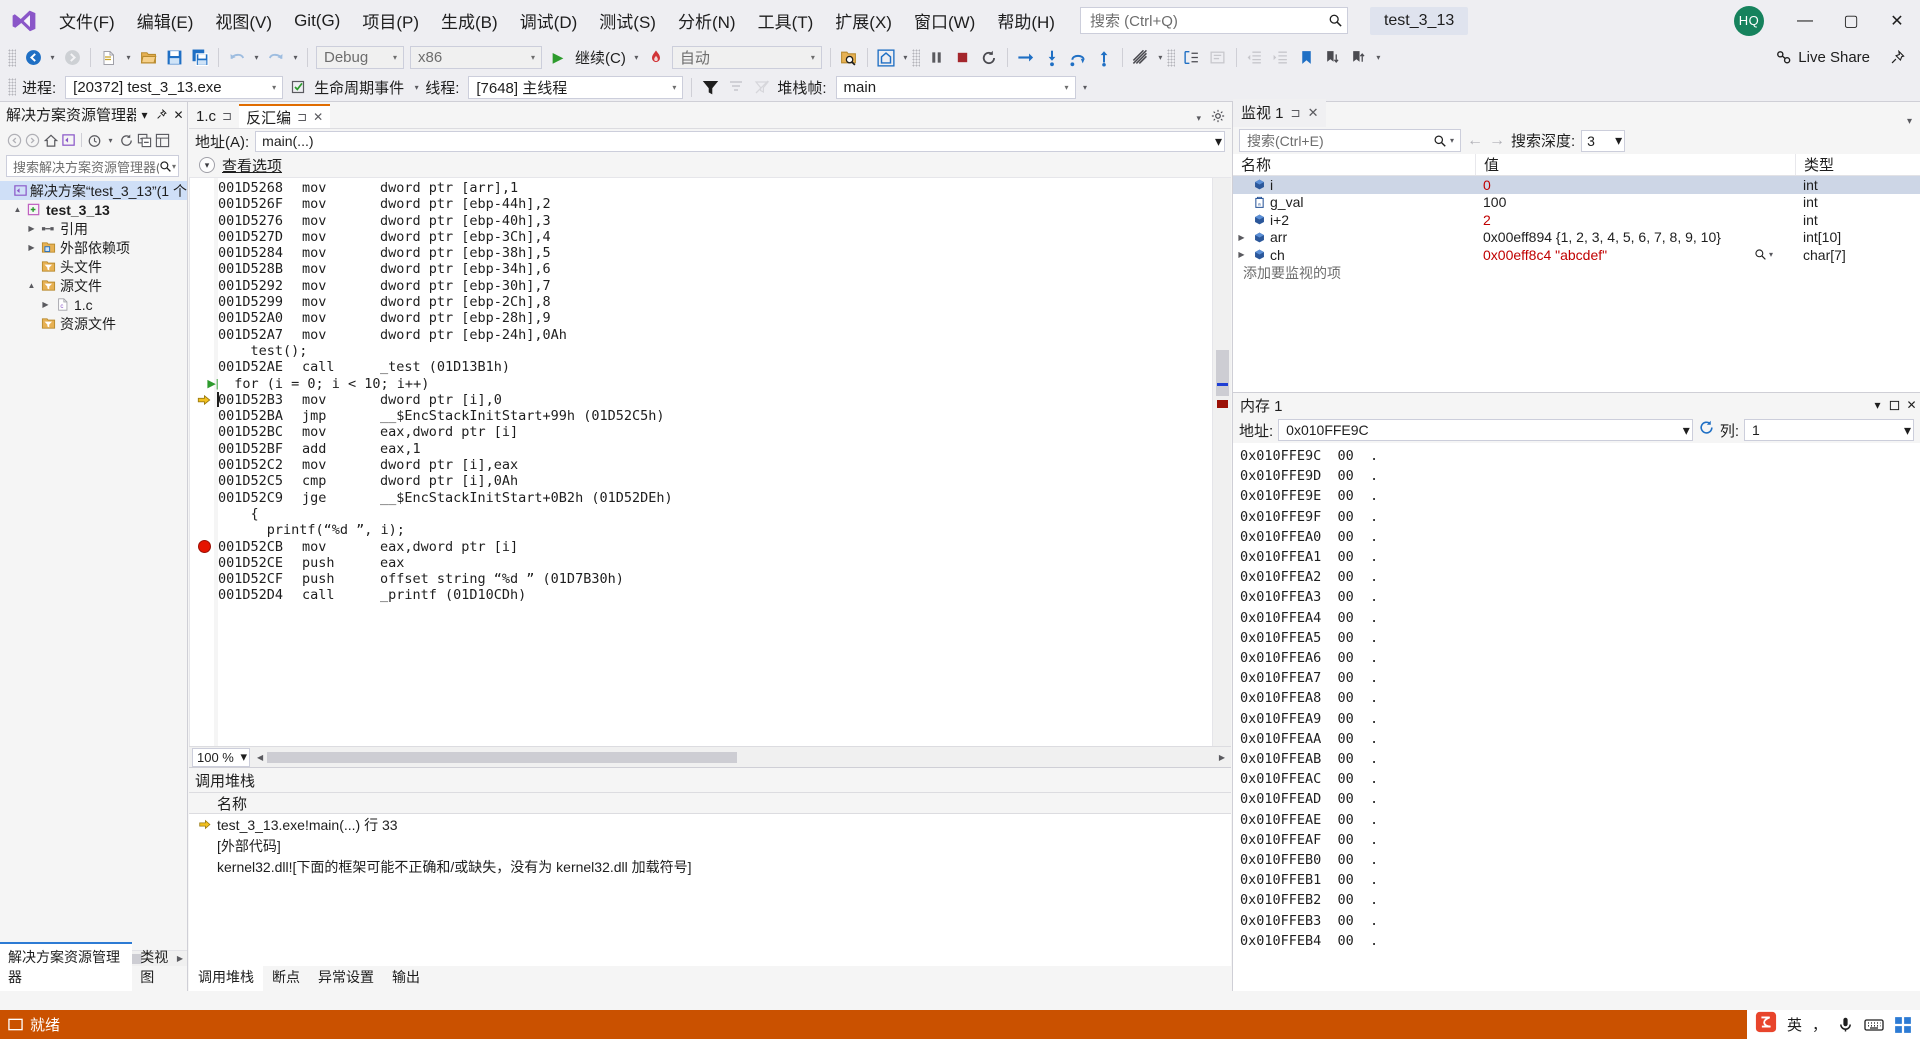 This screenshot has width=1920, height=1039. Describe the element at coordinates (346, 977) in the screenshot. I see `tab-exception-settings: 异常设置` at that location.